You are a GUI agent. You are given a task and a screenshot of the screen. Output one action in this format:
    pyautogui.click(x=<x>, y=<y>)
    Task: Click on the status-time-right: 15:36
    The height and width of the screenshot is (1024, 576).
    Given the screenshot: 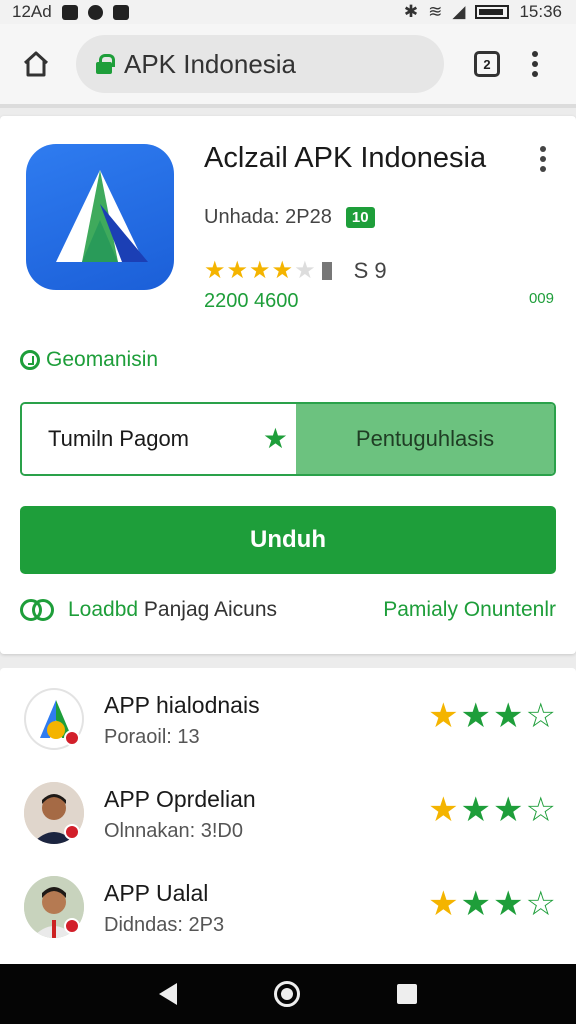 What is the action you would take?
    pyautogui.click(x=540, y=11)
    